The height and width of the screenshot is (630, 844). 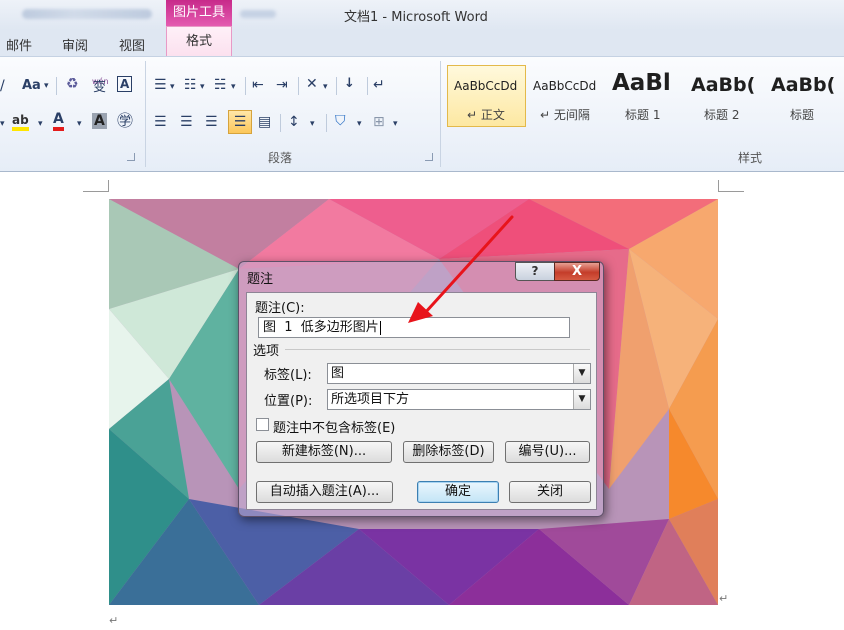 I want to click on dialog-title: 题注, so click(x=260, y=279).